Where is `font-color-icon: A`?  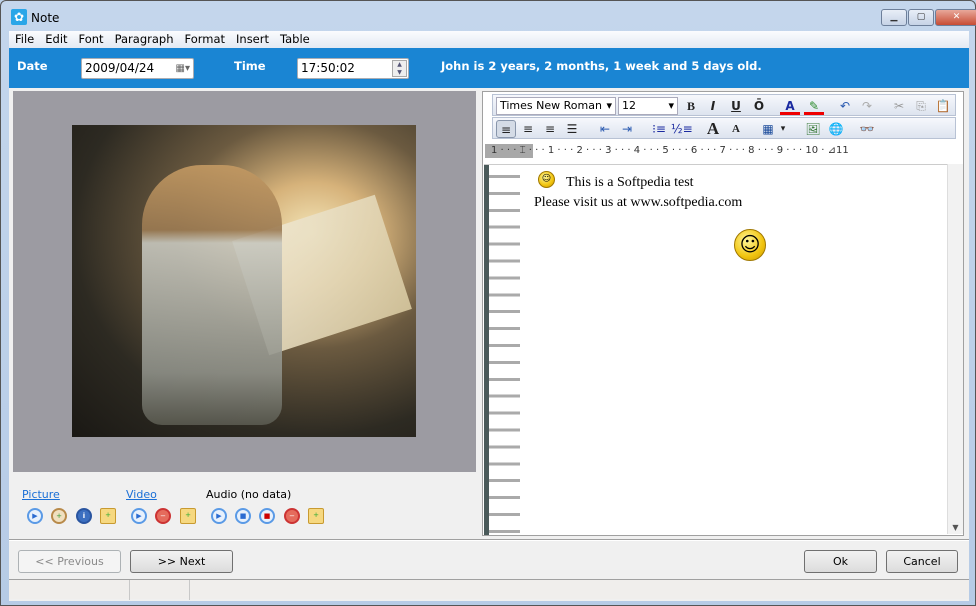
font-color-icon: A is located at coordinates (790, 106).